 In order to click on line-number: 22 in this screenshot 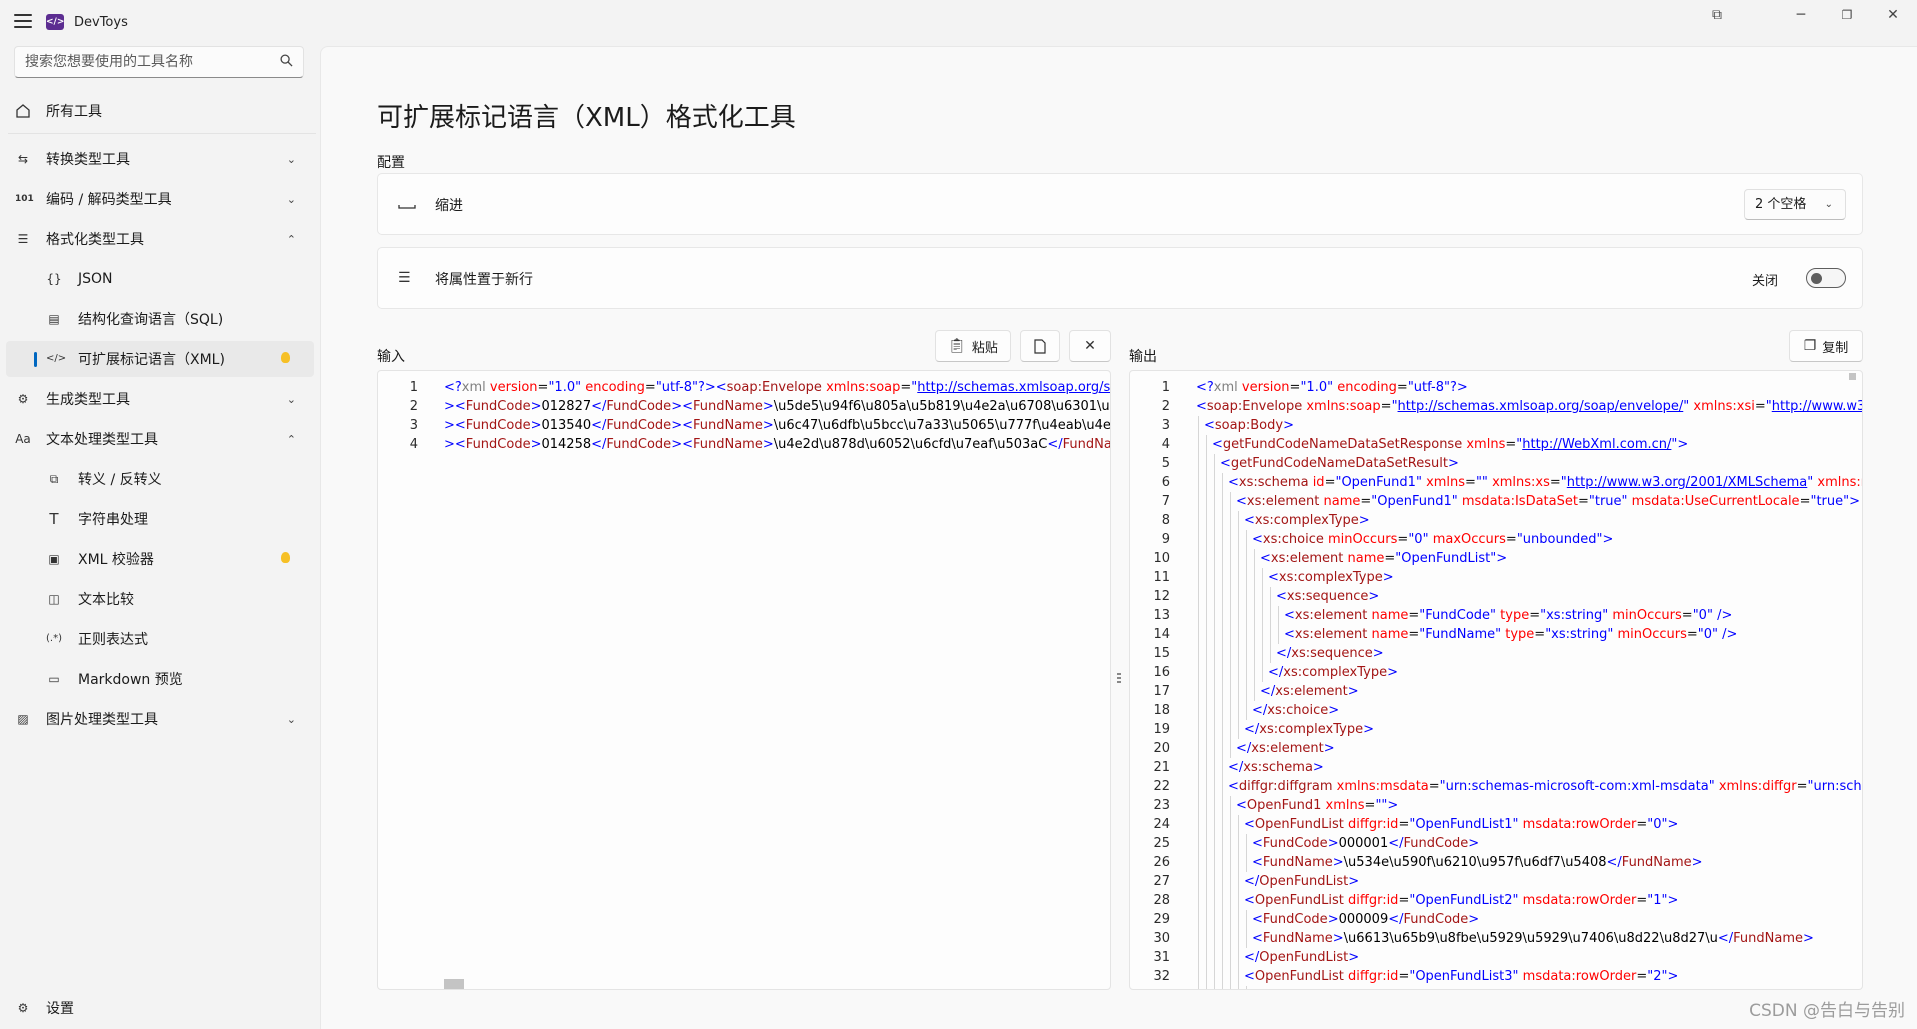, I will do `click(1161, 786)`.